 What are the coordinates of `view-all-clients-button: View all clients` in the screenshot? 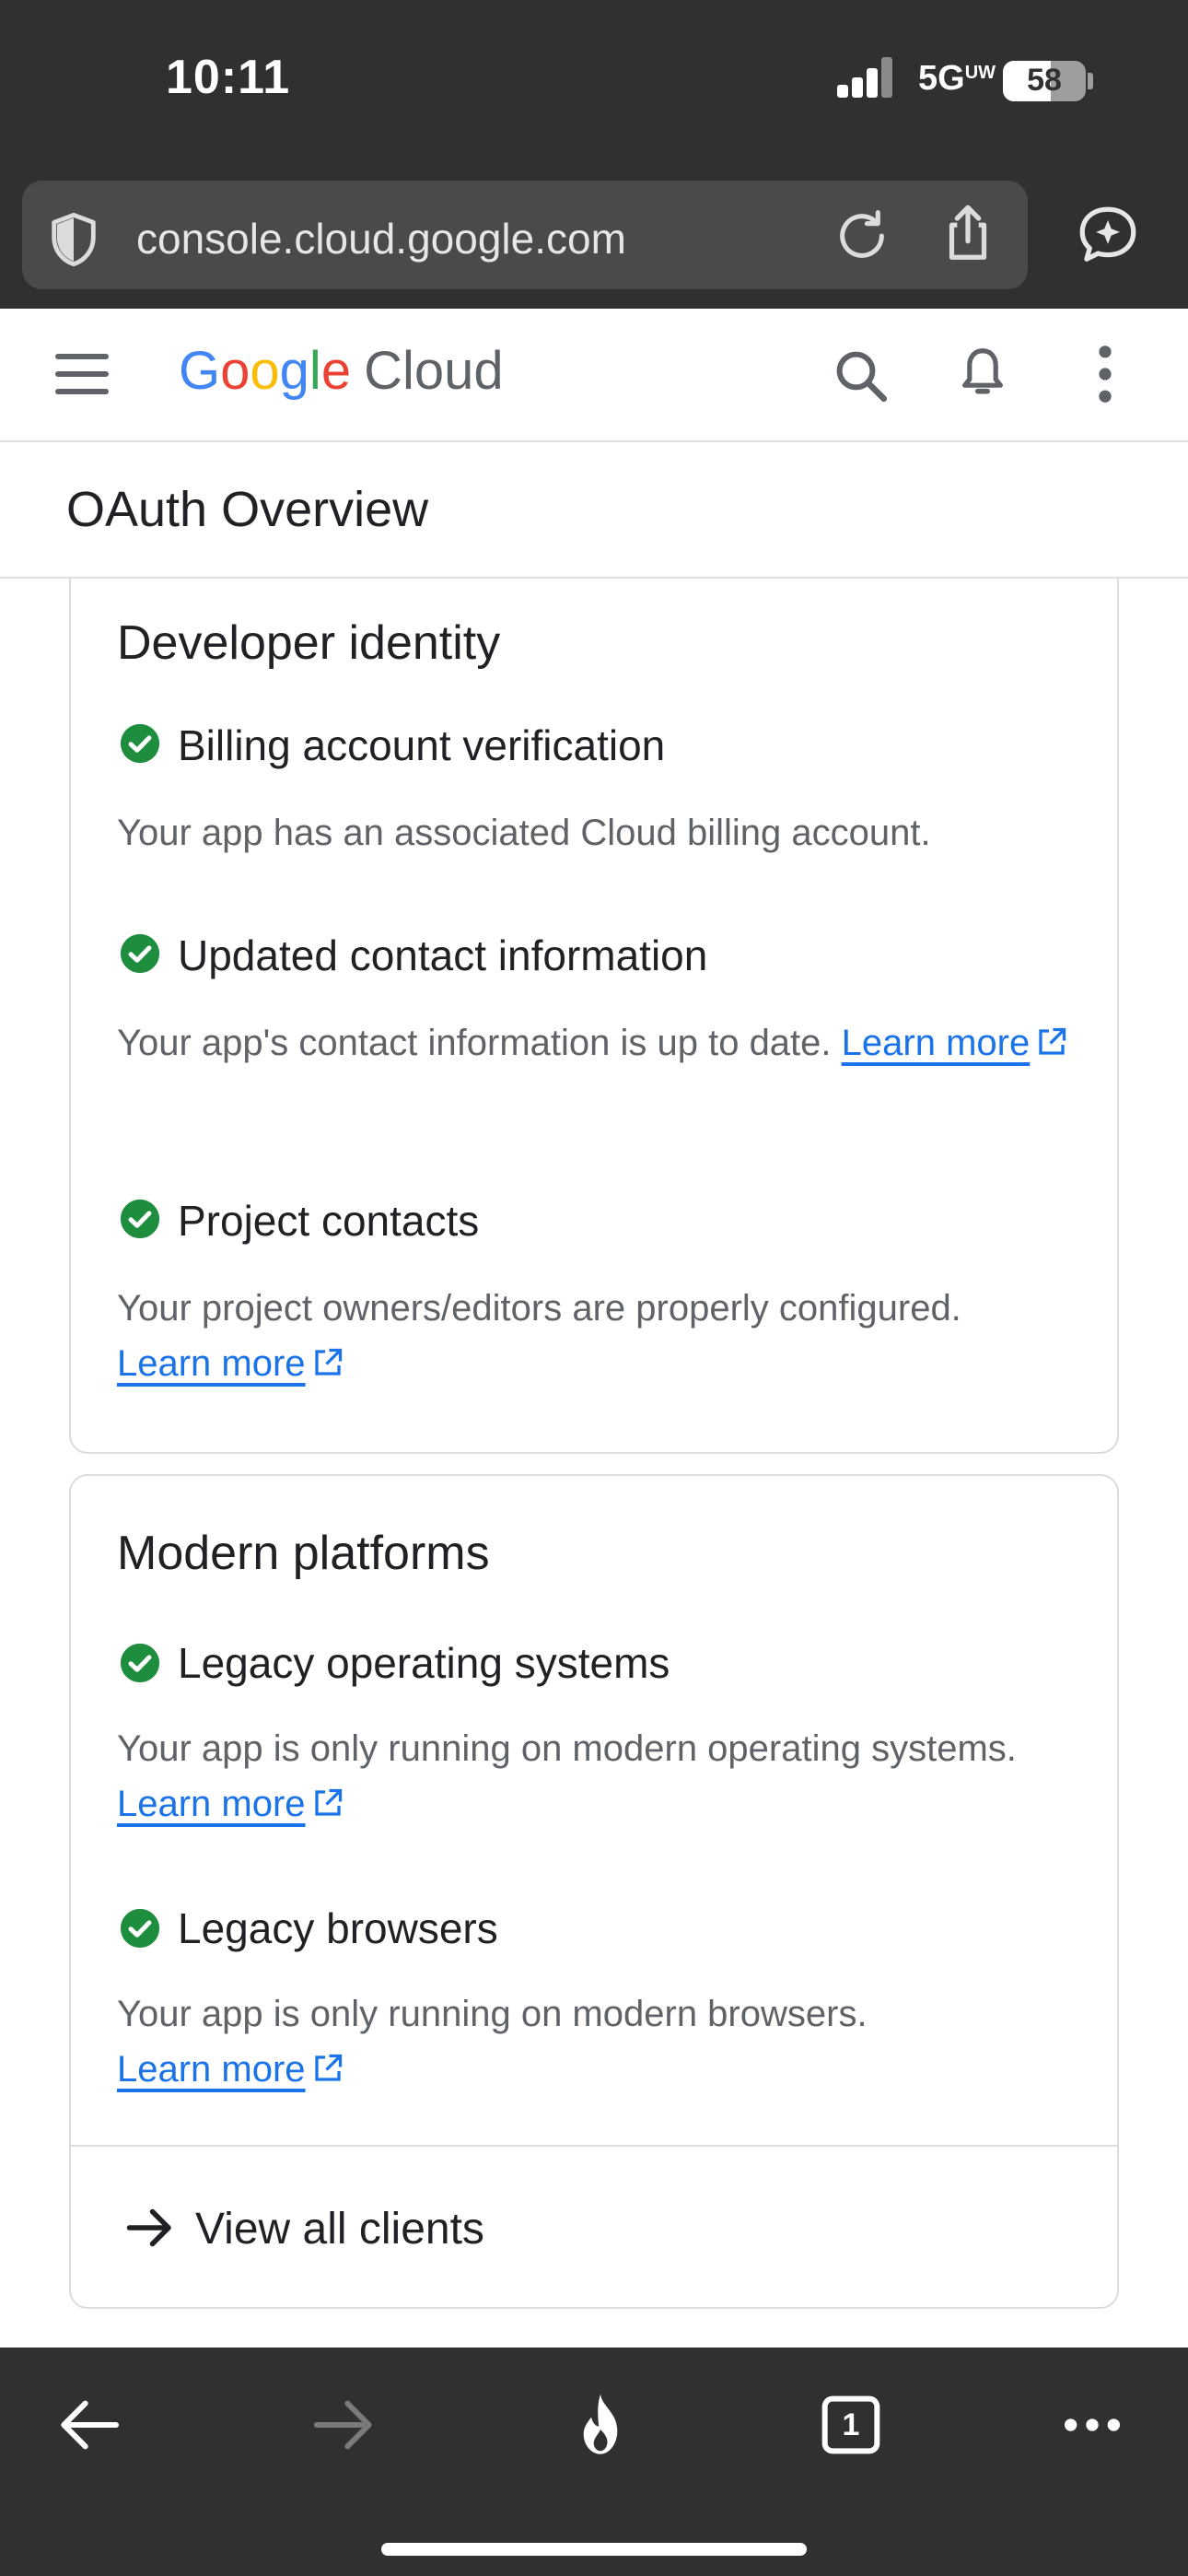 It's located at (594, 2228).